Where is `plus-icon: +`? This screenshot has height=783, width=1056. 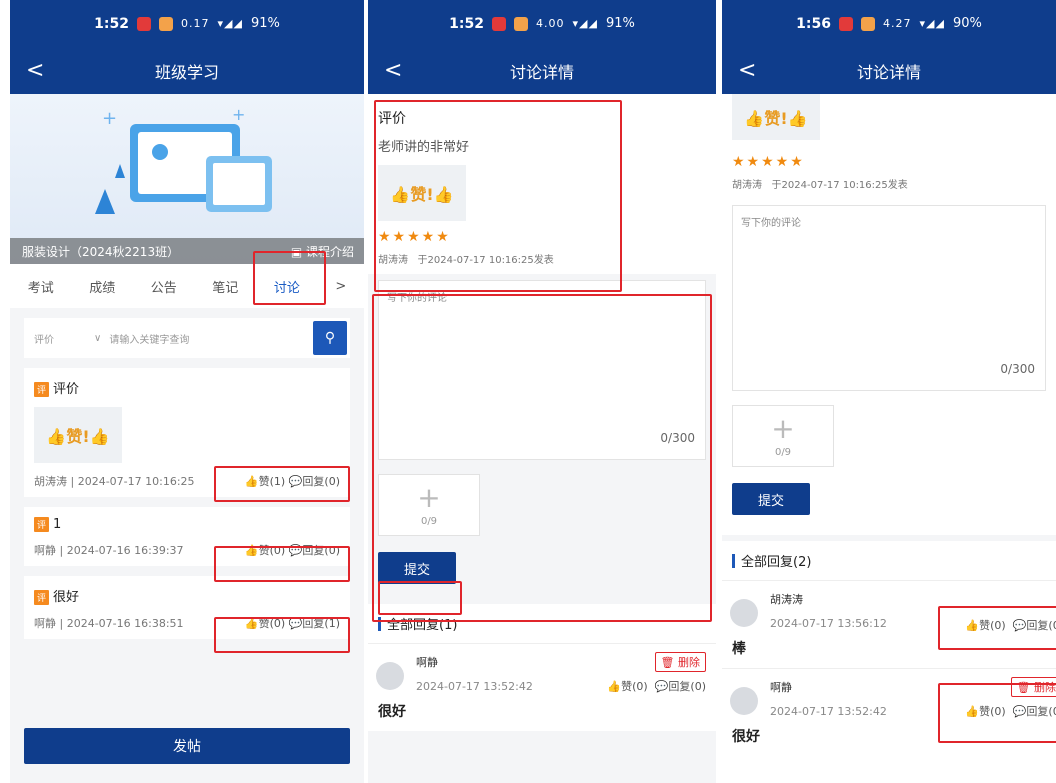 plus-icon: + is located at coordinates (783, 428).